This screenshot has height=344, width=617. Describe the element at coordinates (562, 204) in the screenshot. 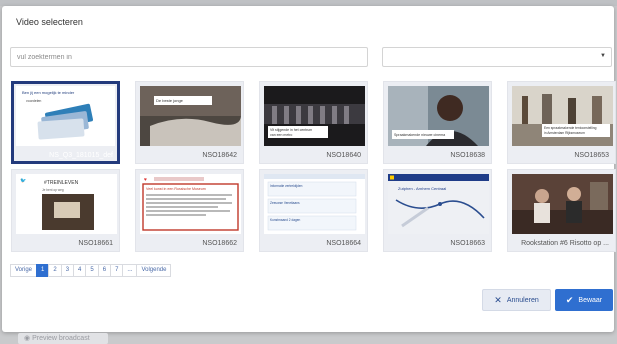

I see `video-thumbnail` at that location.